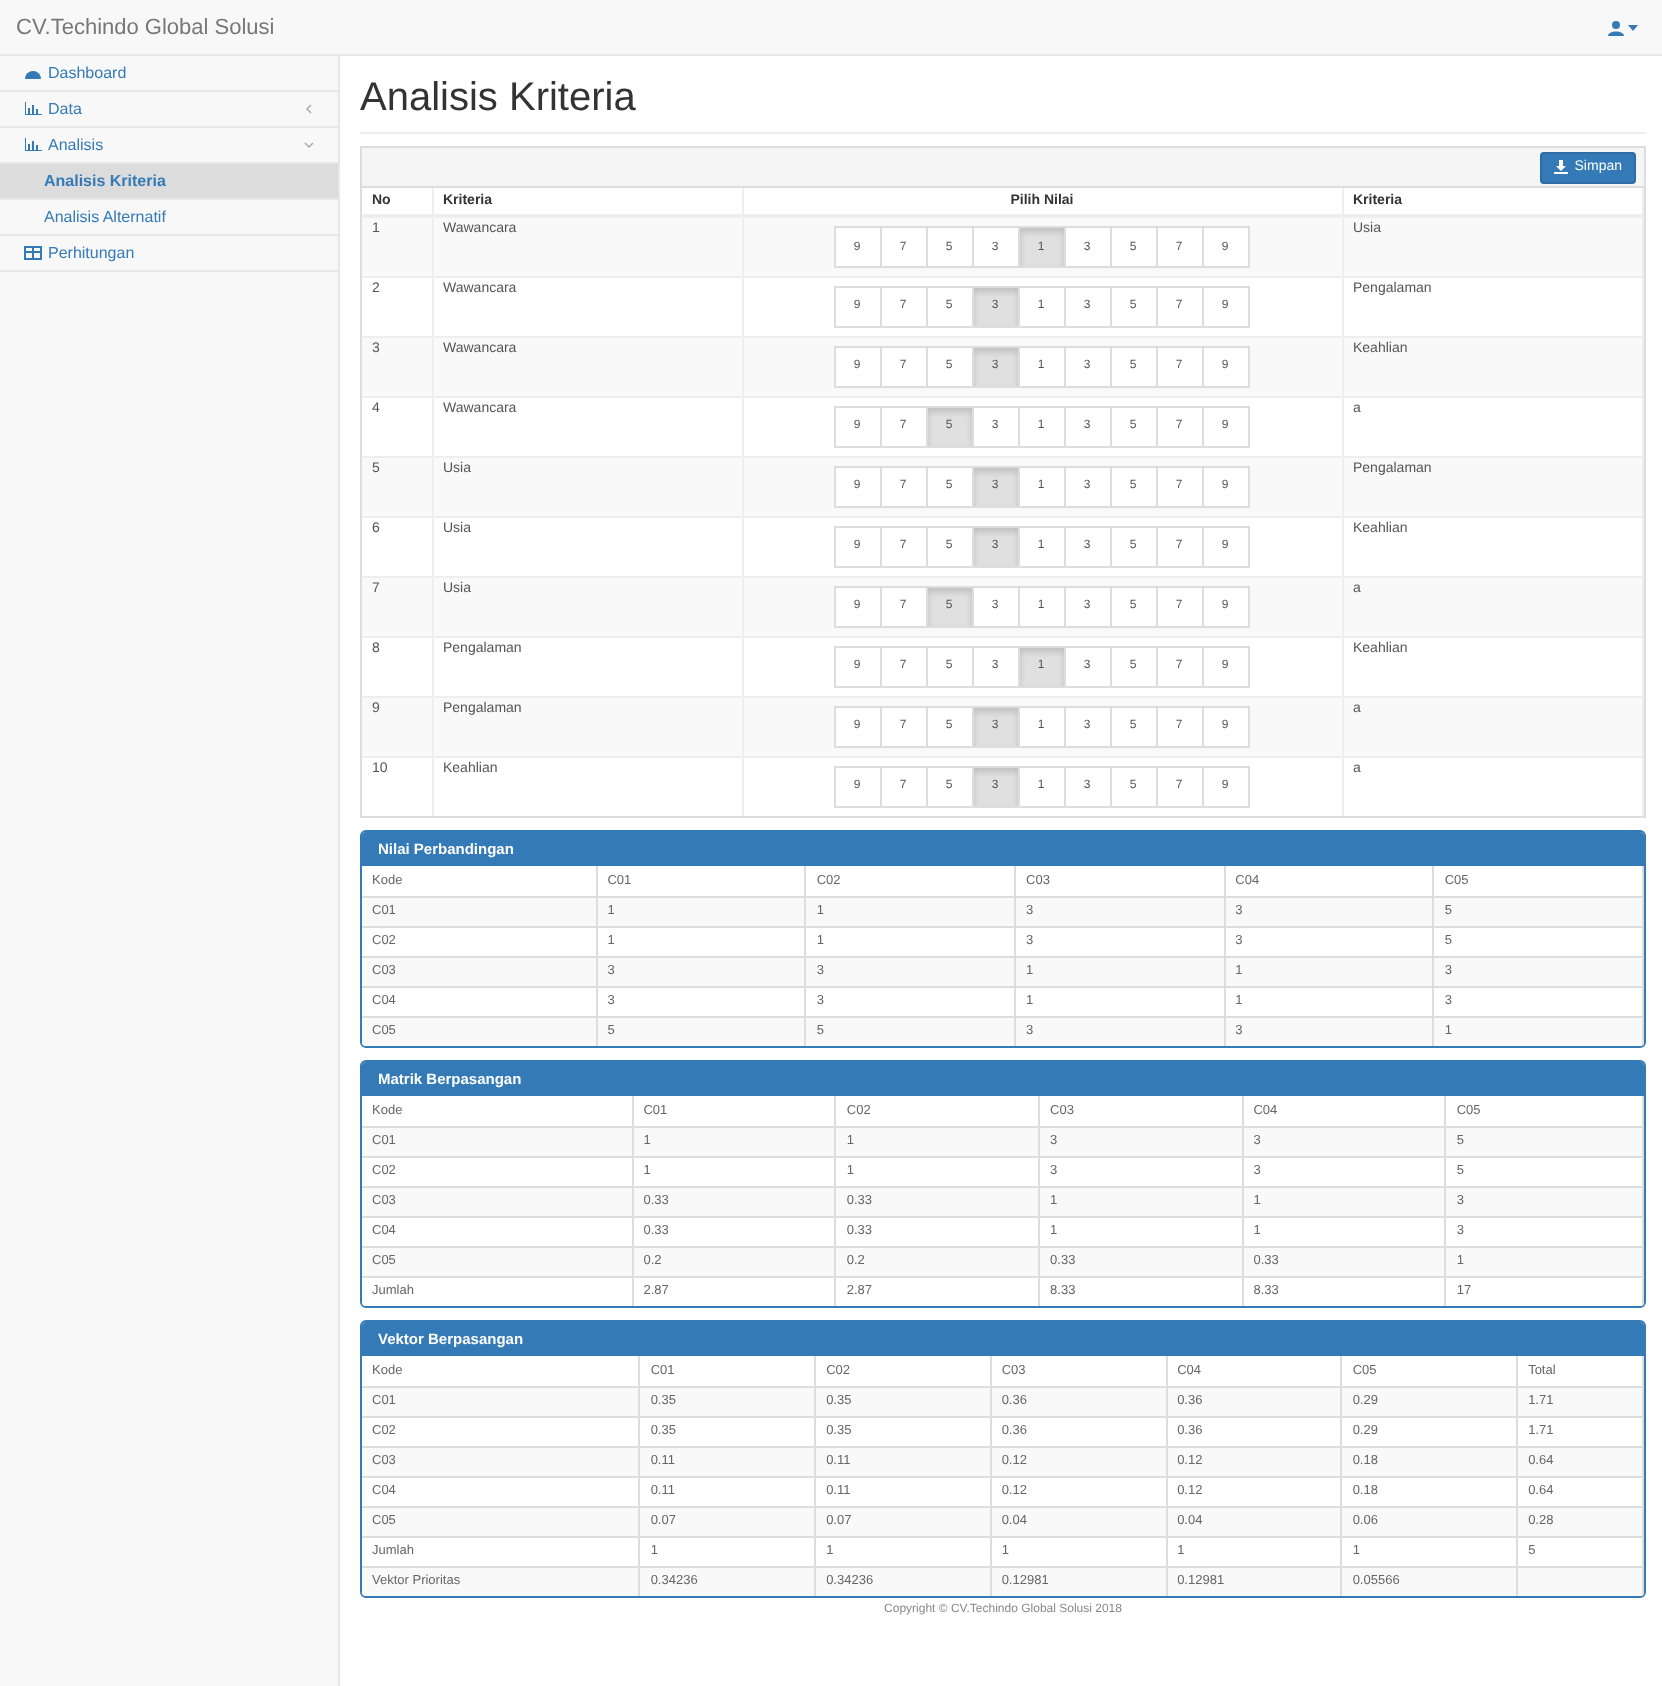 This screenshot has width=1662, height=1686. I want to click on caret-icon, so click(1633, 27).